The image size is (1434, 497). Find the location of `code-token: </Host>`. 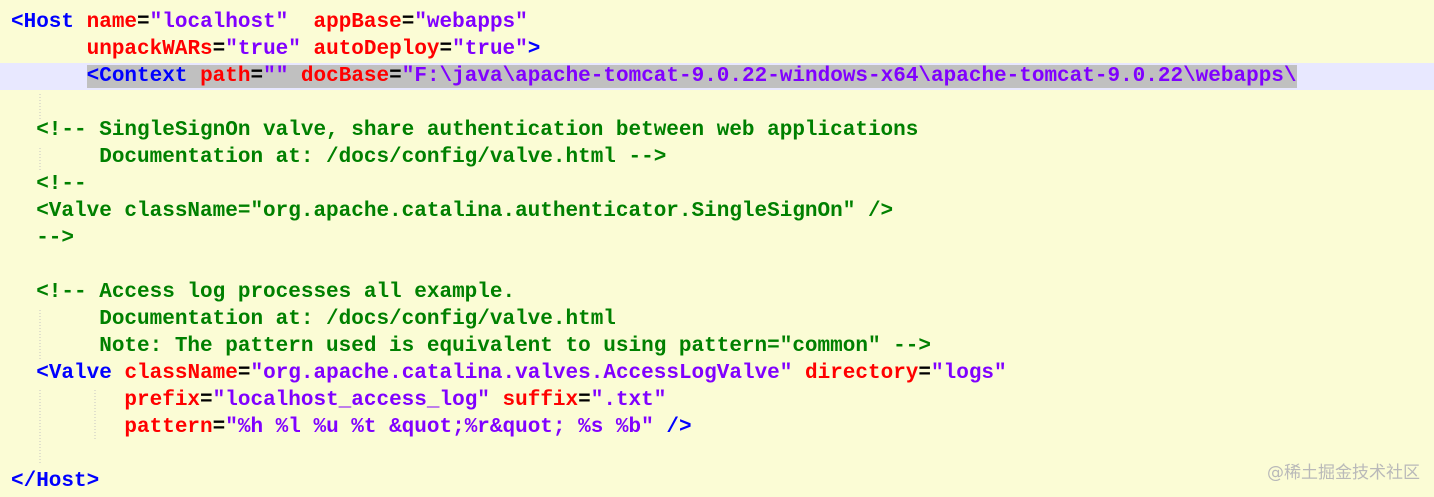

code-token: </Host> is located at coordinates (55, 481).